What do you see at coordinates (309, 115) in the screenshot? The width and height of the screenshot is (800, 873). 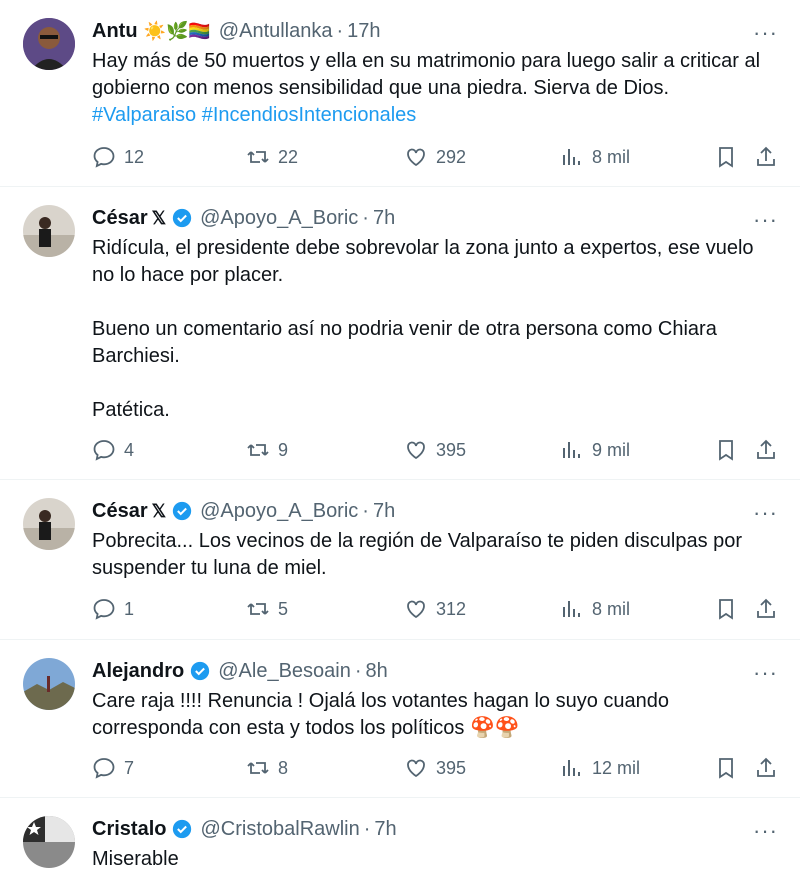 I see `hashtag-link: #IncendiosIntencionales` at bounding box center [309, 115].